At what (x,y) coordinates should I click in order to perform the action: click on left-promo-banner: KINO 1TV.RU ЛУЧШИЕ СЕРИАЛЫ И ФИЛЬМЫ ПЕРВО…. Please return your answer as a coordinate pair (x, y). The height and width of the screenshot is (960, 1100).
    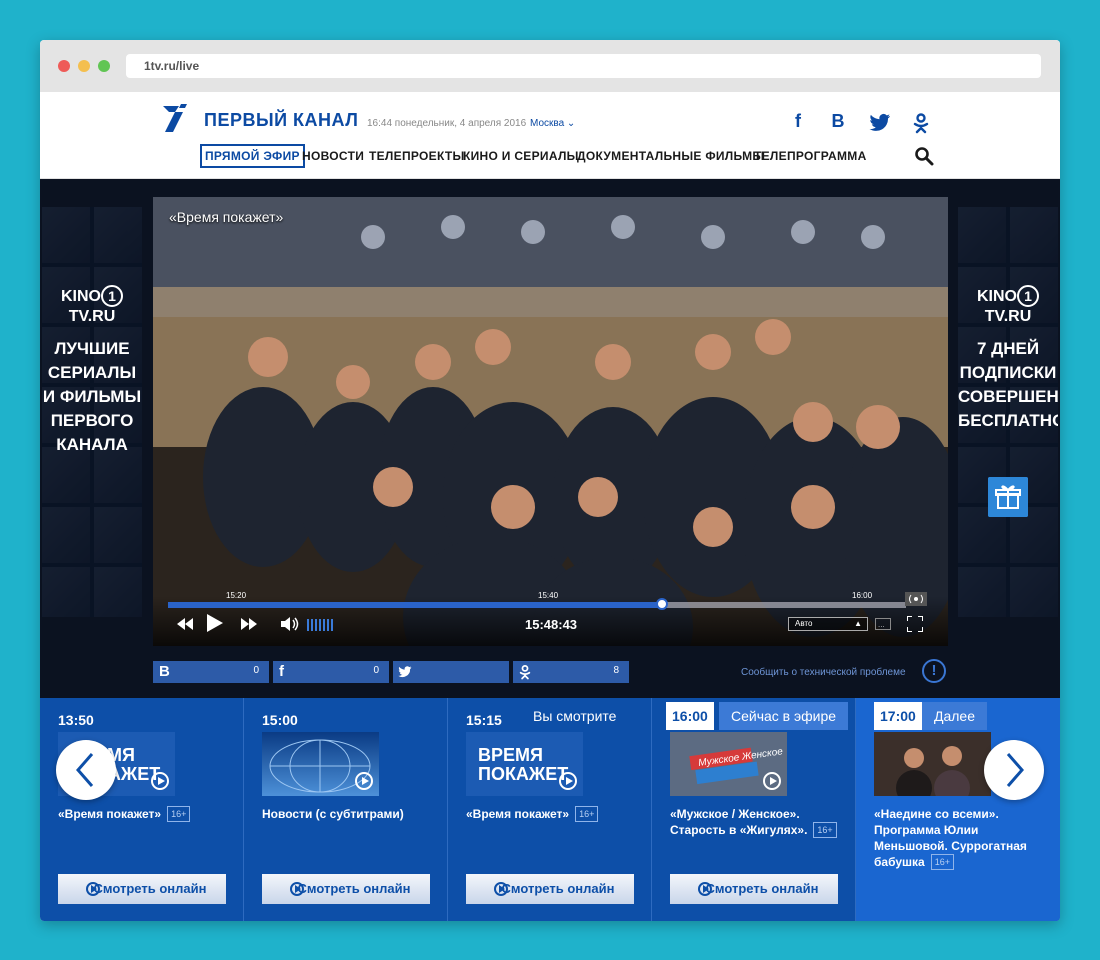
    Looking at the image, I should click on (92, 412).